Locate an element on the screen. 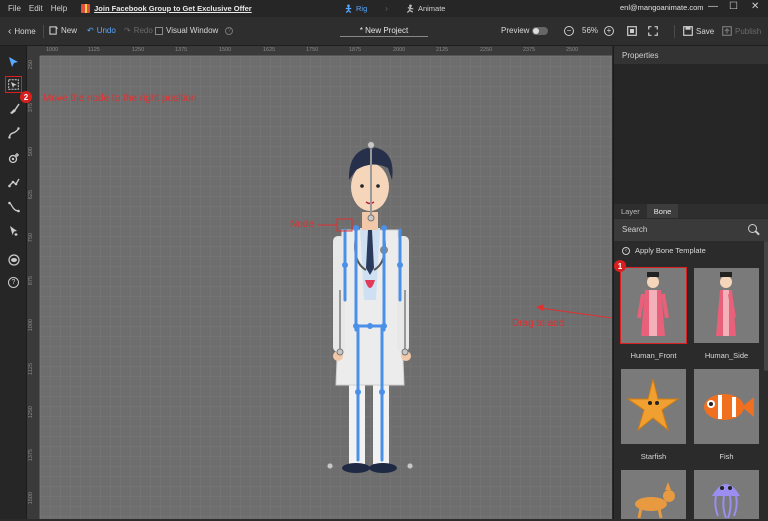  tab-bone: Bone is located at coordinates (662, 211).